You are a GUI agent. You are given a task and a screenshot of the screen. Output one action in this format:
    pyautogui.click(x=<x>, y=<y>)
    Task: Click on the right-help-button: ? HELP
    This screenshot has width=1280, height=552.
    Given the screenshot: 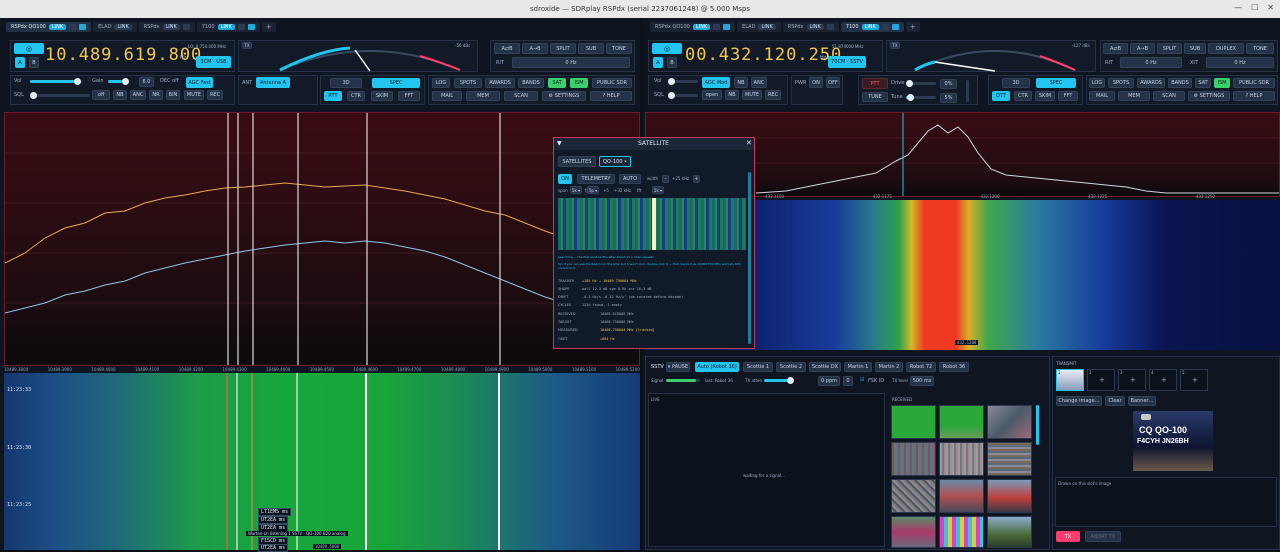 What is the action you would take?
    pyautogui.click(x=1254, y=96)
    